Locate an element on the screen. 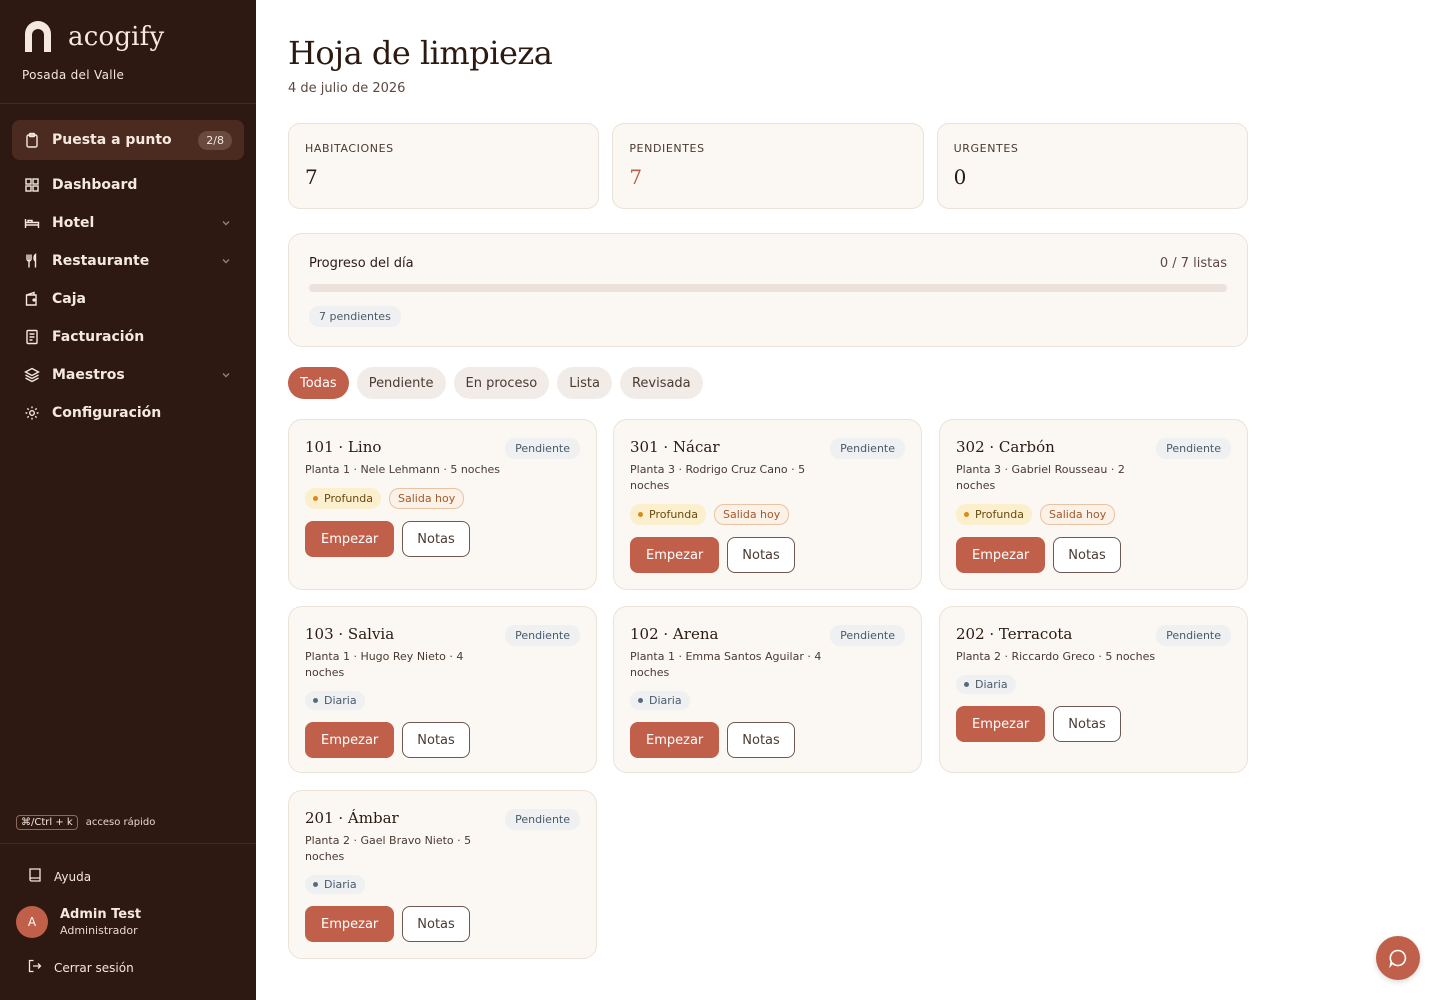  clipboard-icon is located at coordinates (32, 140).